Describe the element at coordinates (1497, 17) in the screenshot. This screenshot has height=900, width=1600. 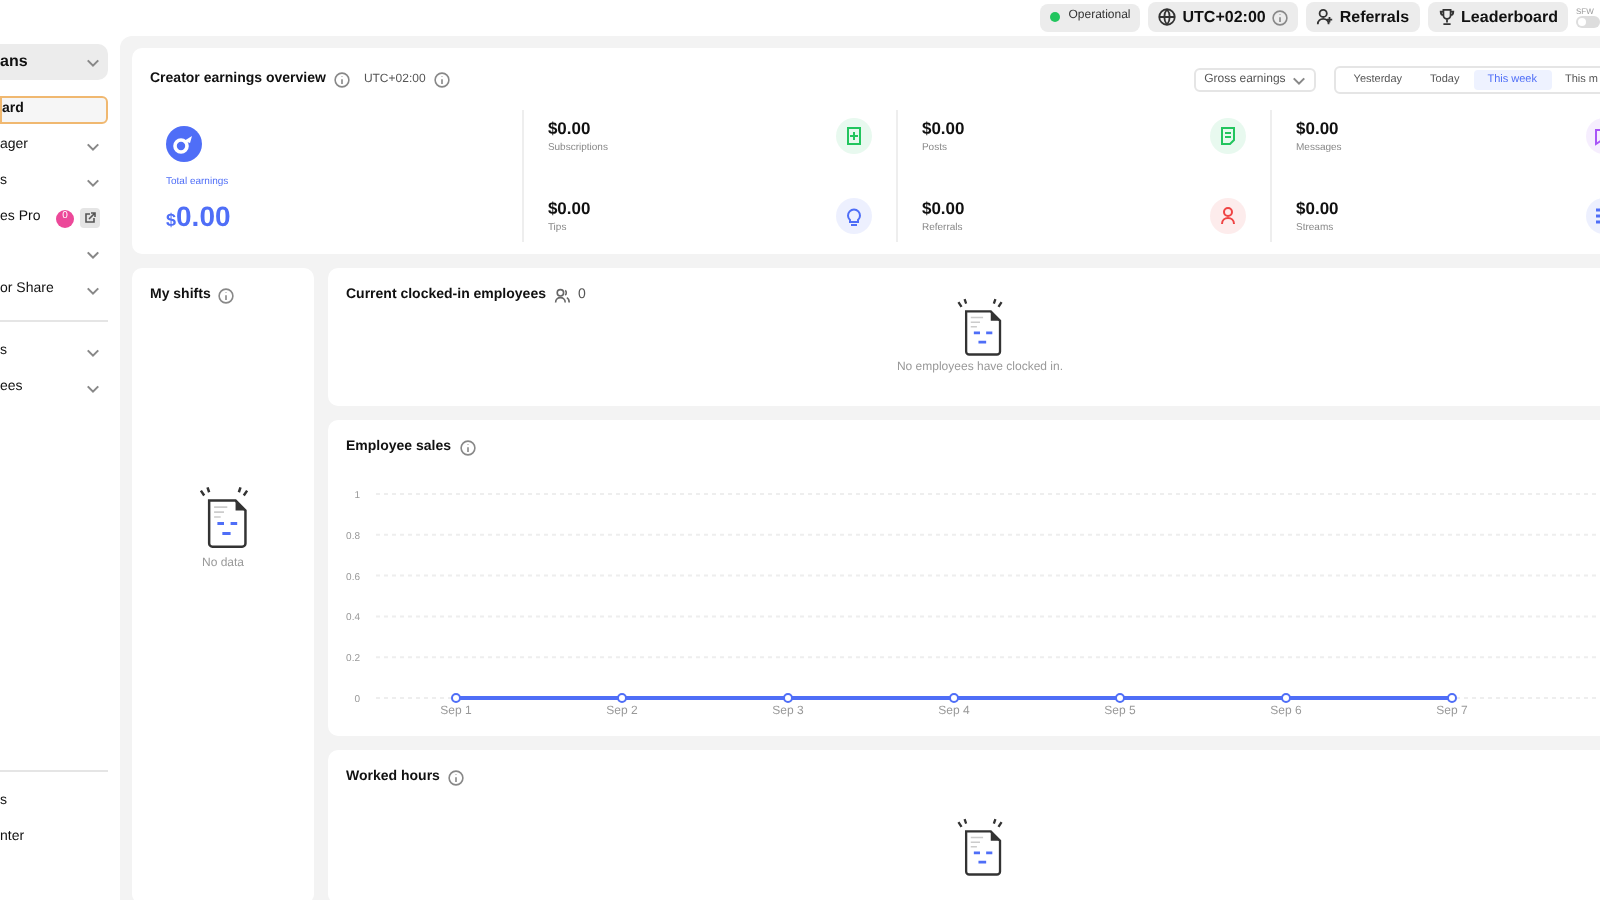
I see `trophy-button: Leaderboard` at that location.